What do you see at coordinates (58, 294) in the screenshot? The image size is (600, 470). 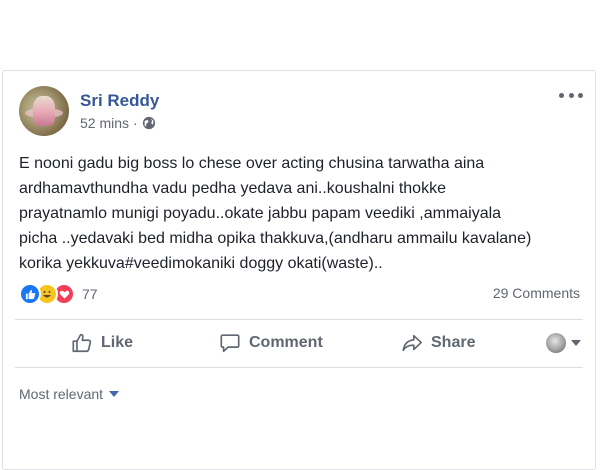 I see `reactions-summary: 77` at bounding box center [58, 294].